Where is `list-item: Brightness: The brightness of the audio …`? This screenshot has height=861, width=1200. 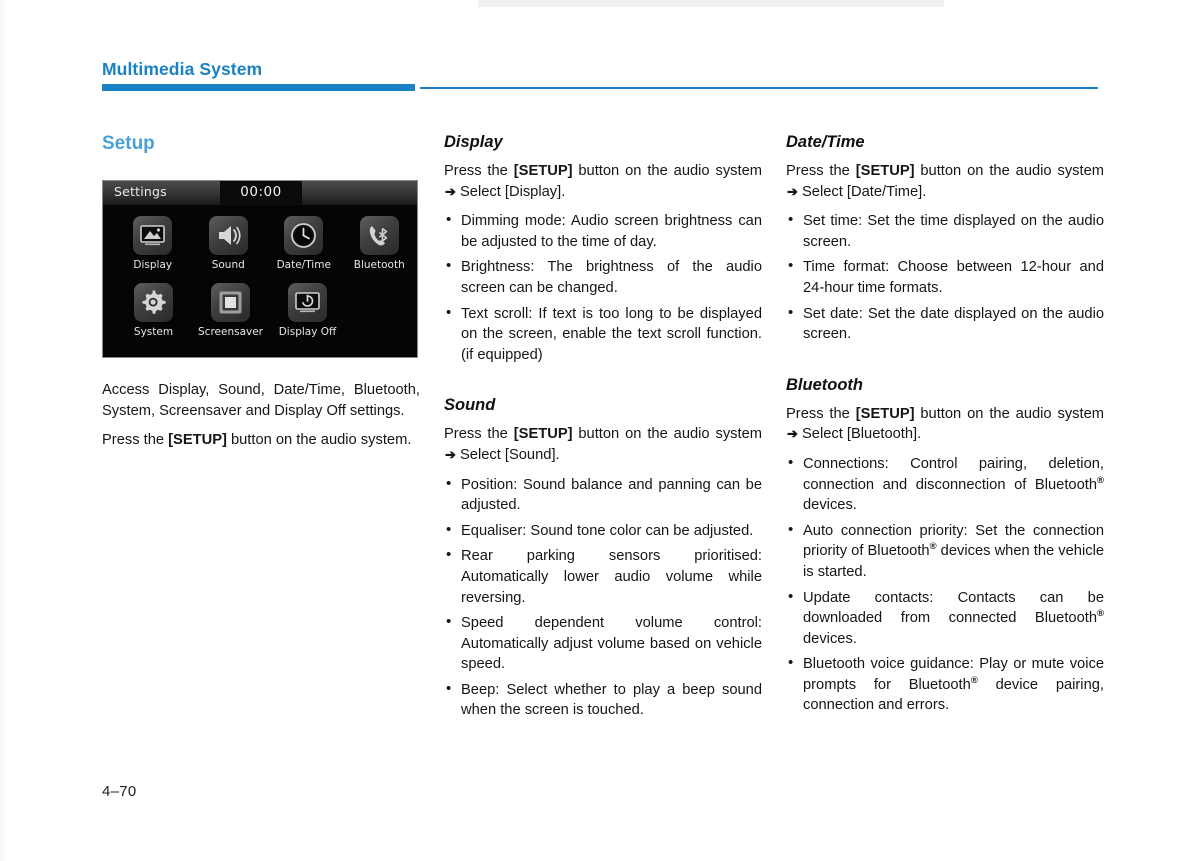 list-item: Brightness: The brightness of the audio … is located at coordinates (603, 277).